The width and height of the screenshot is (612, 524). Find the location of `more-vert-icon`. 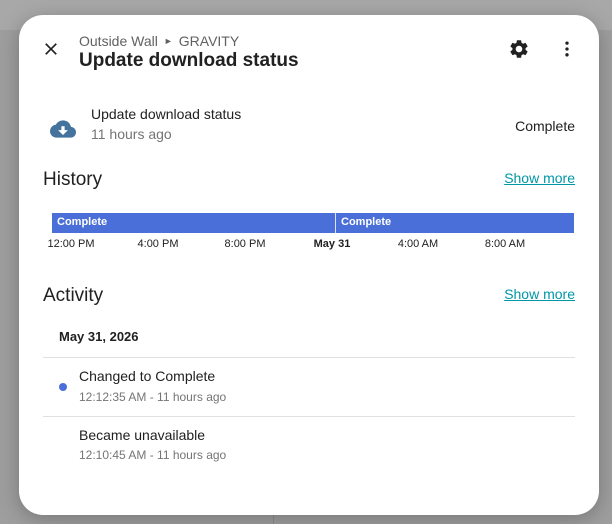

more-vert-icon is located at coordinates (567, 49).